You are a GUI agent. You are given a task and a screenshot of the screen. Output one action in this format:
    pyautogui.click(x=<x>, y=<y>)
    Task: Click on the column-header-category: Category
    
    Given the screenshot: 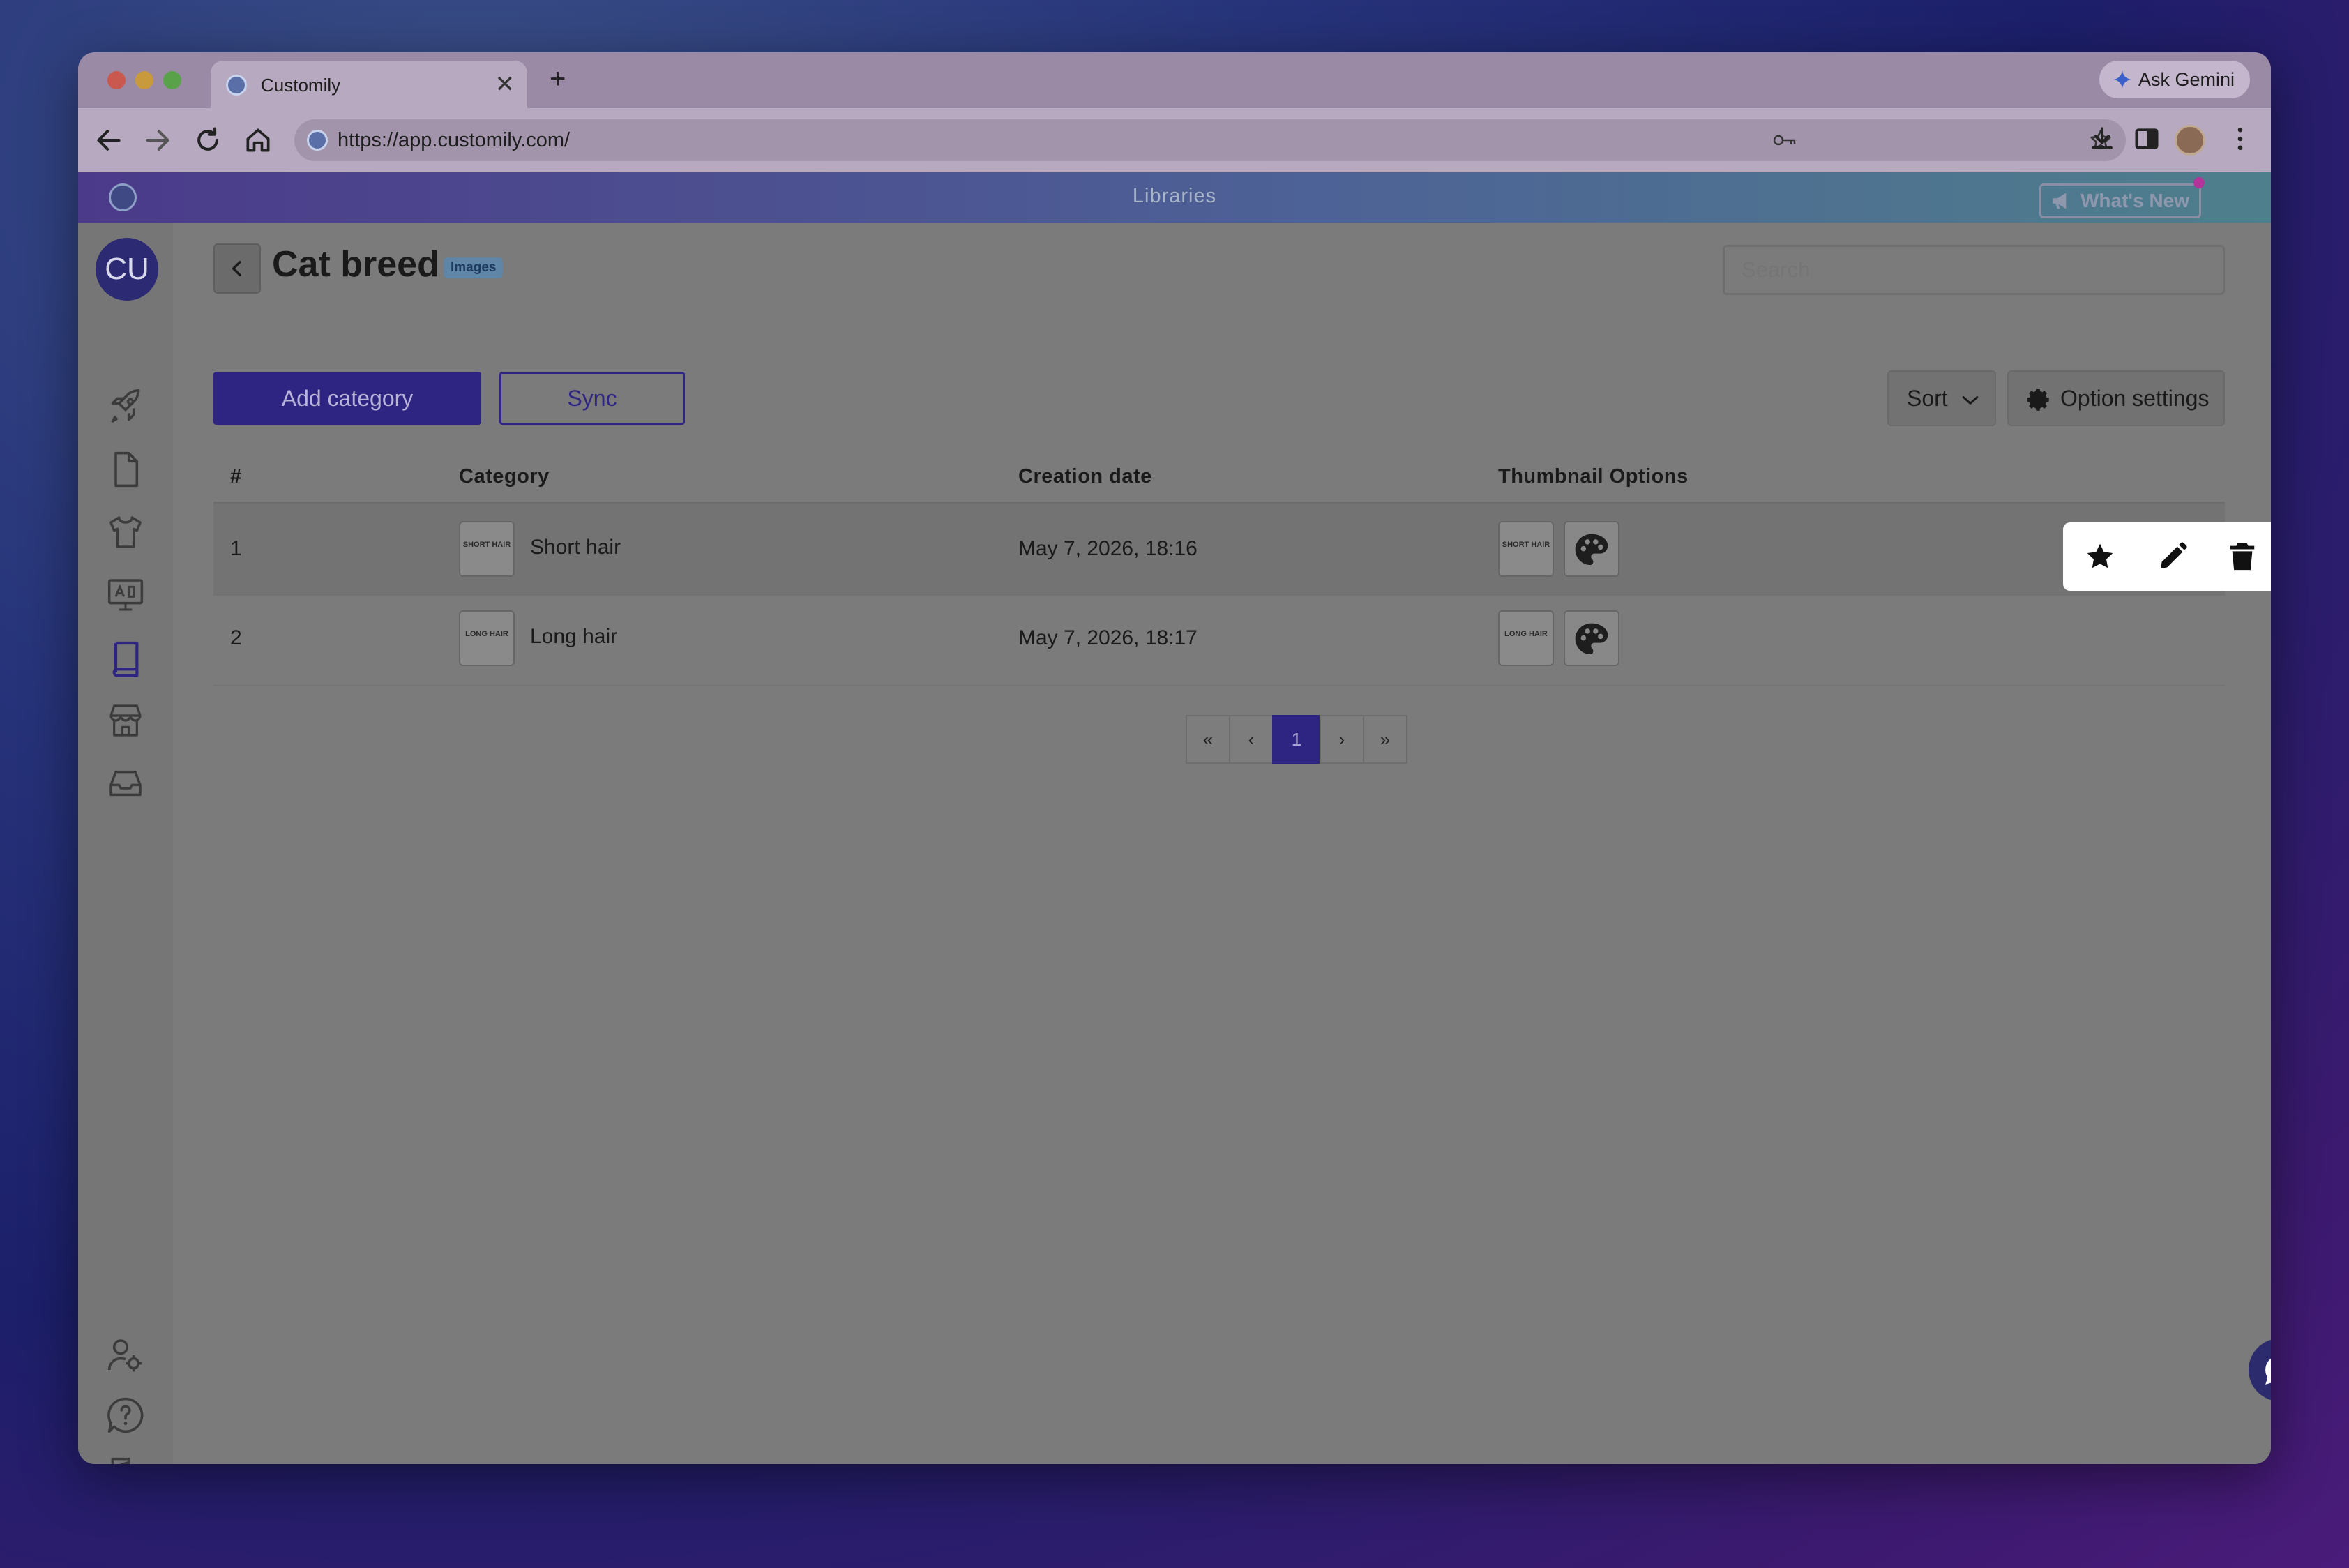 What is the action you would take?
    pyautogui.click(x=504, y=476)
    